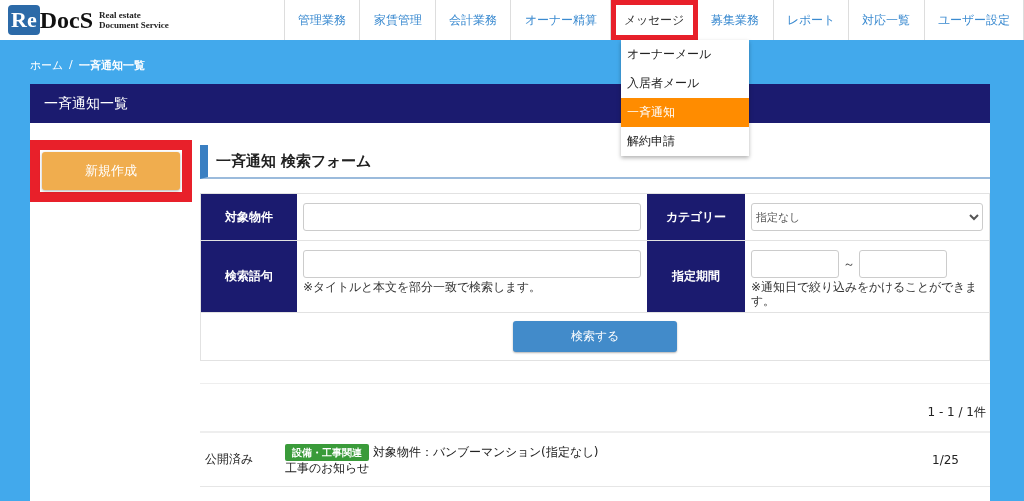 Image resolution: width=1024 pixels, height=501 pixels. Describe the element at coordinates (974, 20) in the screenshot. I see `nav-tab: ユーザー設定` at that location.